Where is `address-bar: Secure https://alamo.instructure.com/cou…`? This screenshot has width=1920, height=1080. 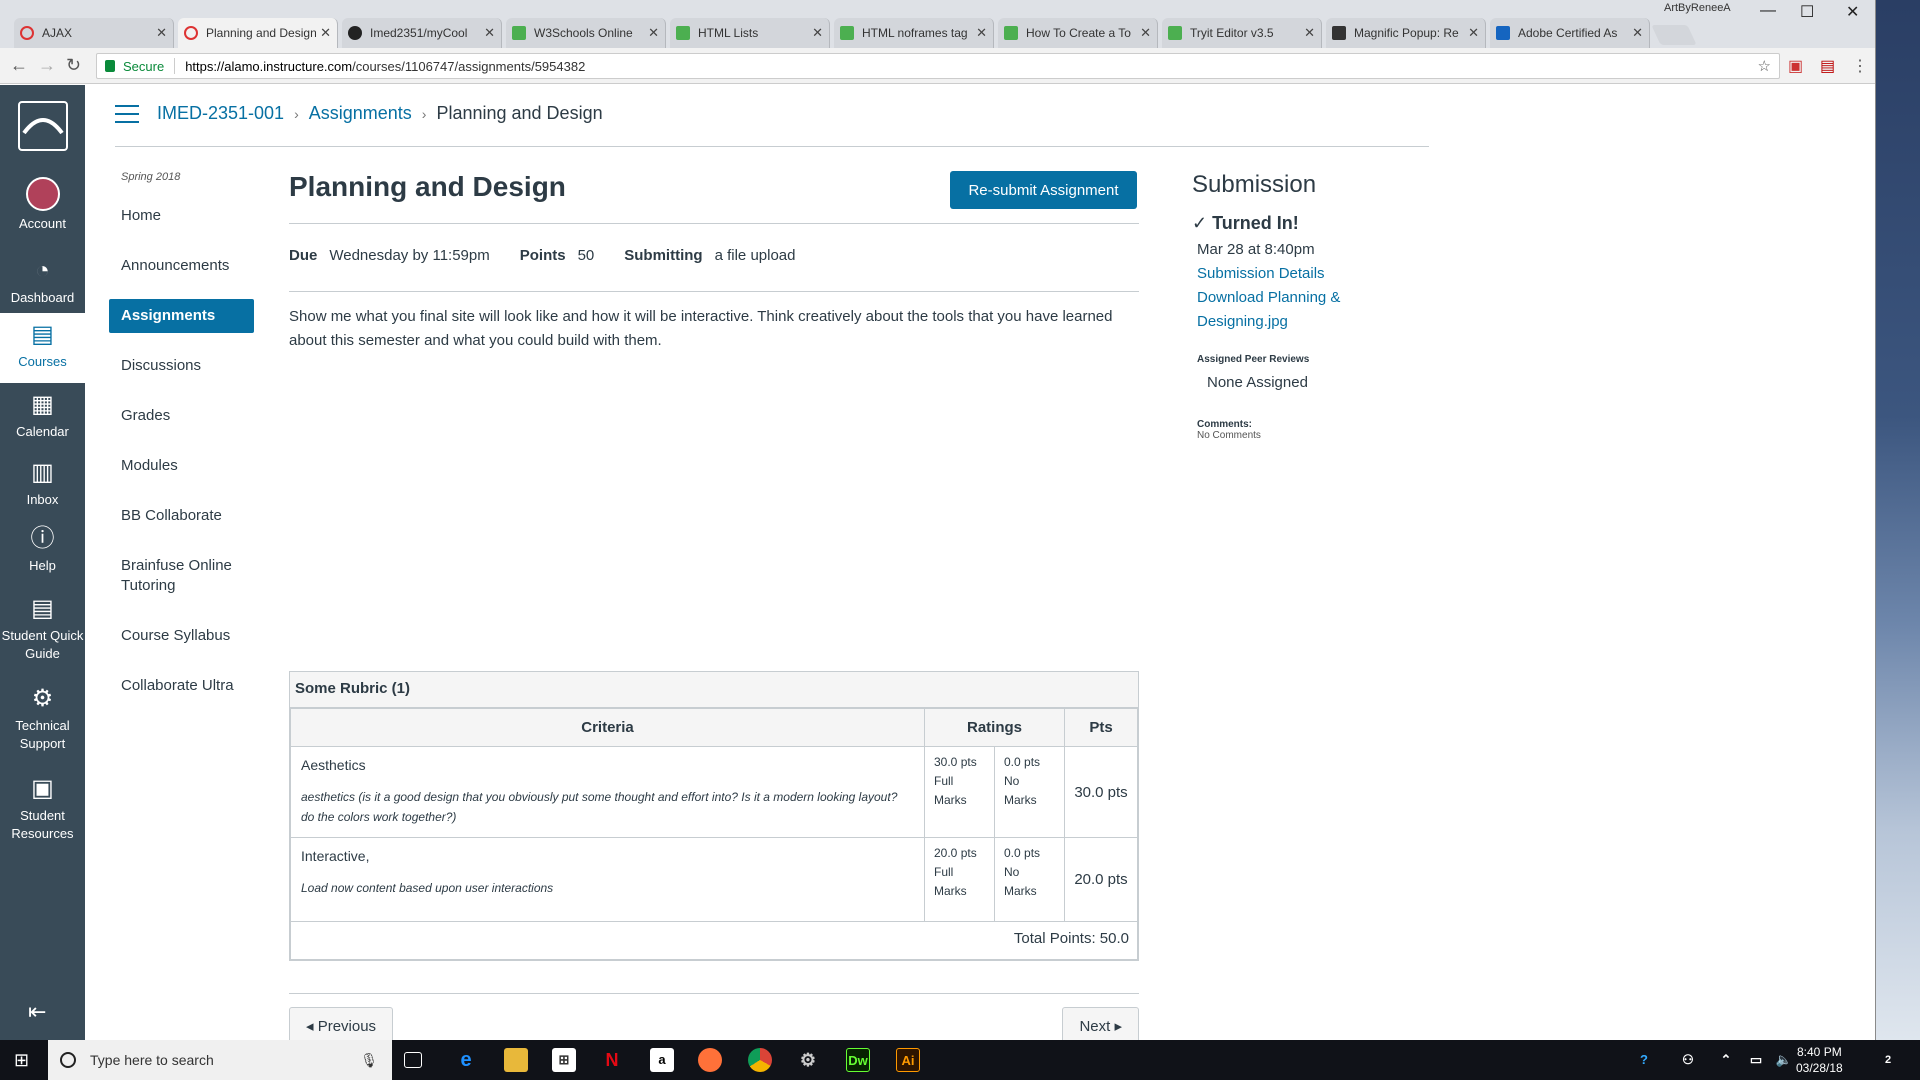
address-bar: Secure https://alamo.instructure.com/cou… is located at coordinates (938, 66).